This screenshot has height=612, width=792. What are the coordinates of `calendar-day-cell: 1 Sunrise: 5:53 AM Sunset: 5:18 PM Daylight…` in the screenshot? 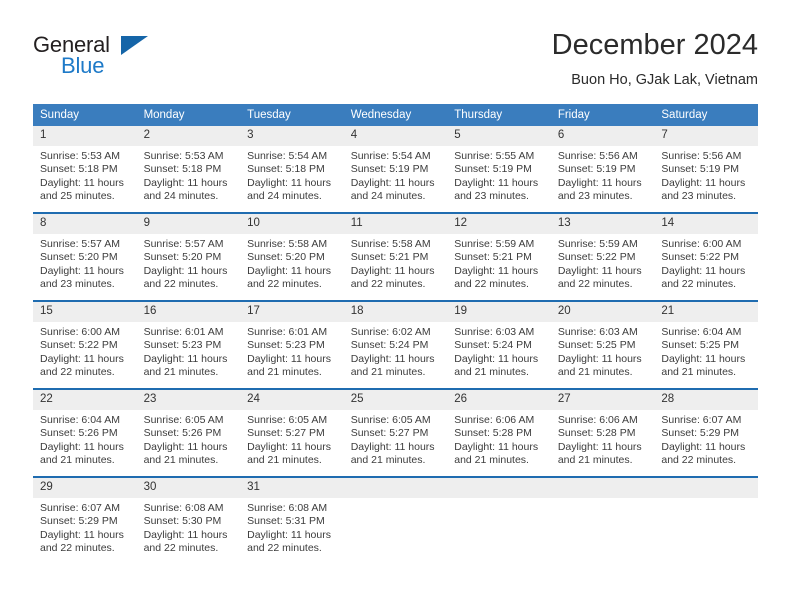 It's located at (85, 169).